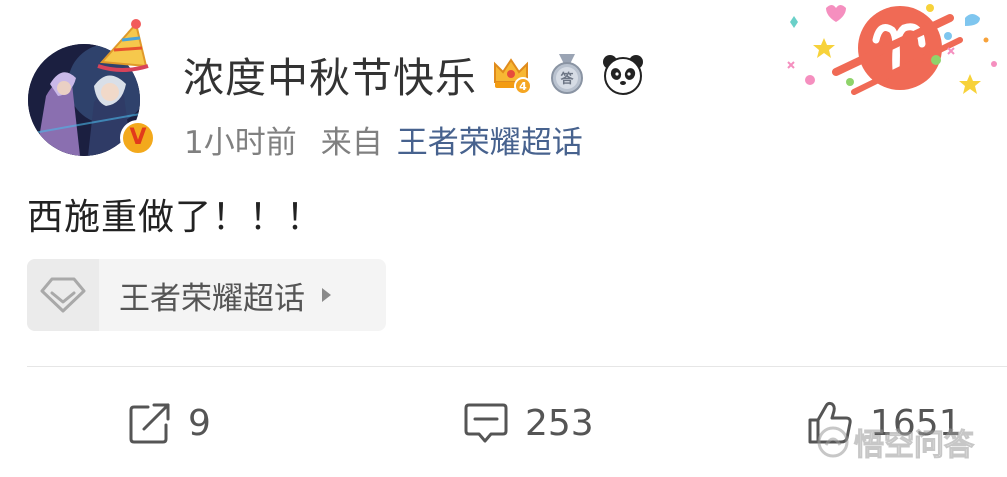  What do you see at coordinates (914, 446) in the screenshot?
I see `watermark-text: 悟空问答` at bounding box center [914, 446].